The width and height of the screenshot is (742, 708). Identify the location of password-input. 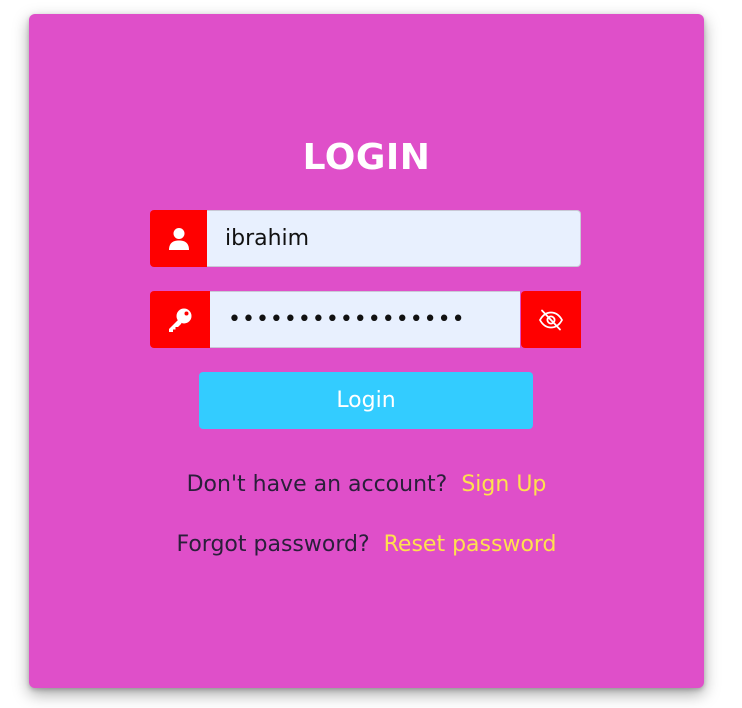
(365, 319).